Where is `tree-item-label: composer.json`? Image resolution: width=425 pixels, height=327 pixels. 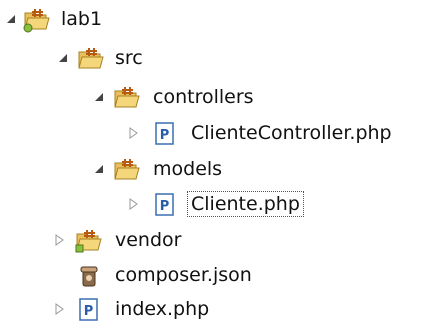
tree-item-label: composer.json is located at coordinates (183, 275).